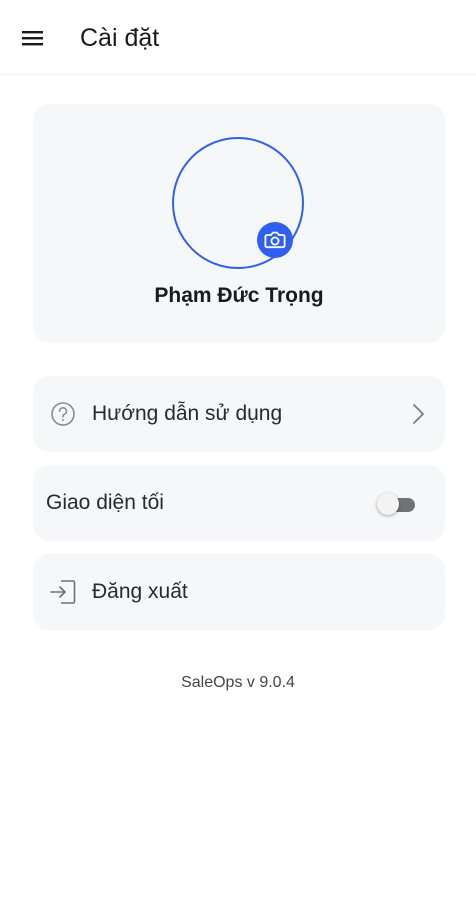 The height and width of the screenshot is (900, 476). Describe the element at coordinates (120, 38) in the screenshot. I see `page-title: Cài đặt` at that location.